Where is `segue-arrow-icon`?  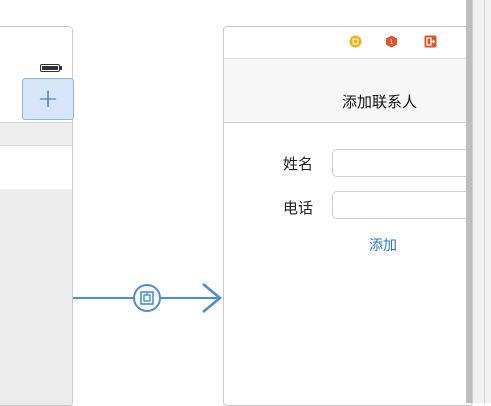
segue-arrow-icon is located at coordinates (212, 298).